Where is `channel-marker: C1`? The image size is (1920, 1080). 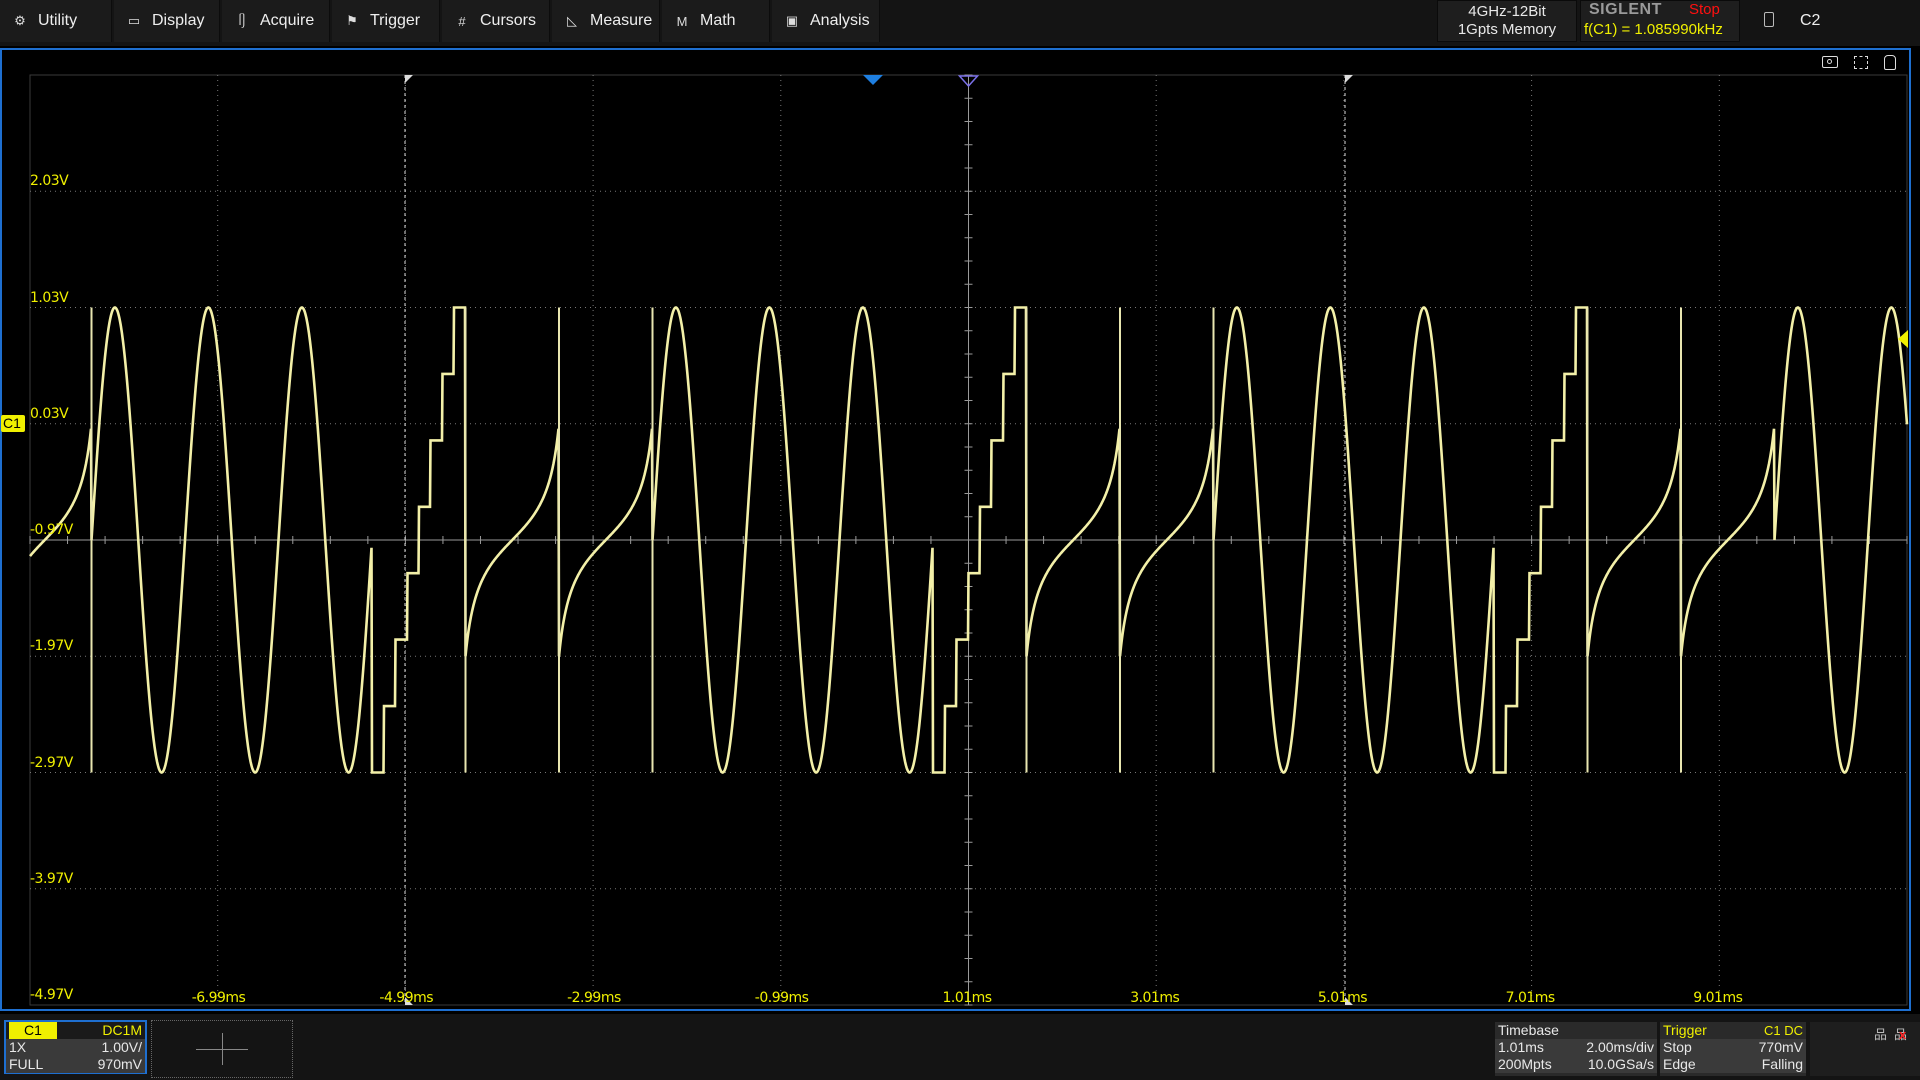
channel-marker: C1 is located at coordinates (13, 423).